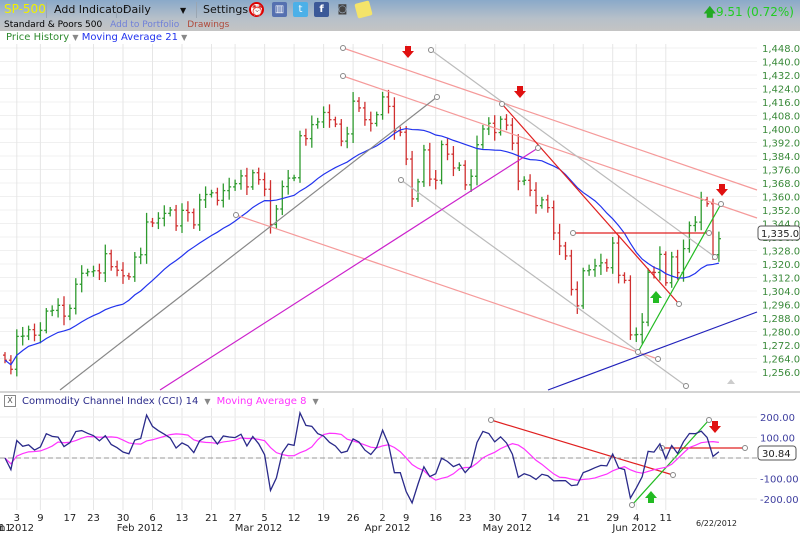  Describe the element at coordinates (353, 518) in the screenshot. I see `date-tick-label: 26` at that location.